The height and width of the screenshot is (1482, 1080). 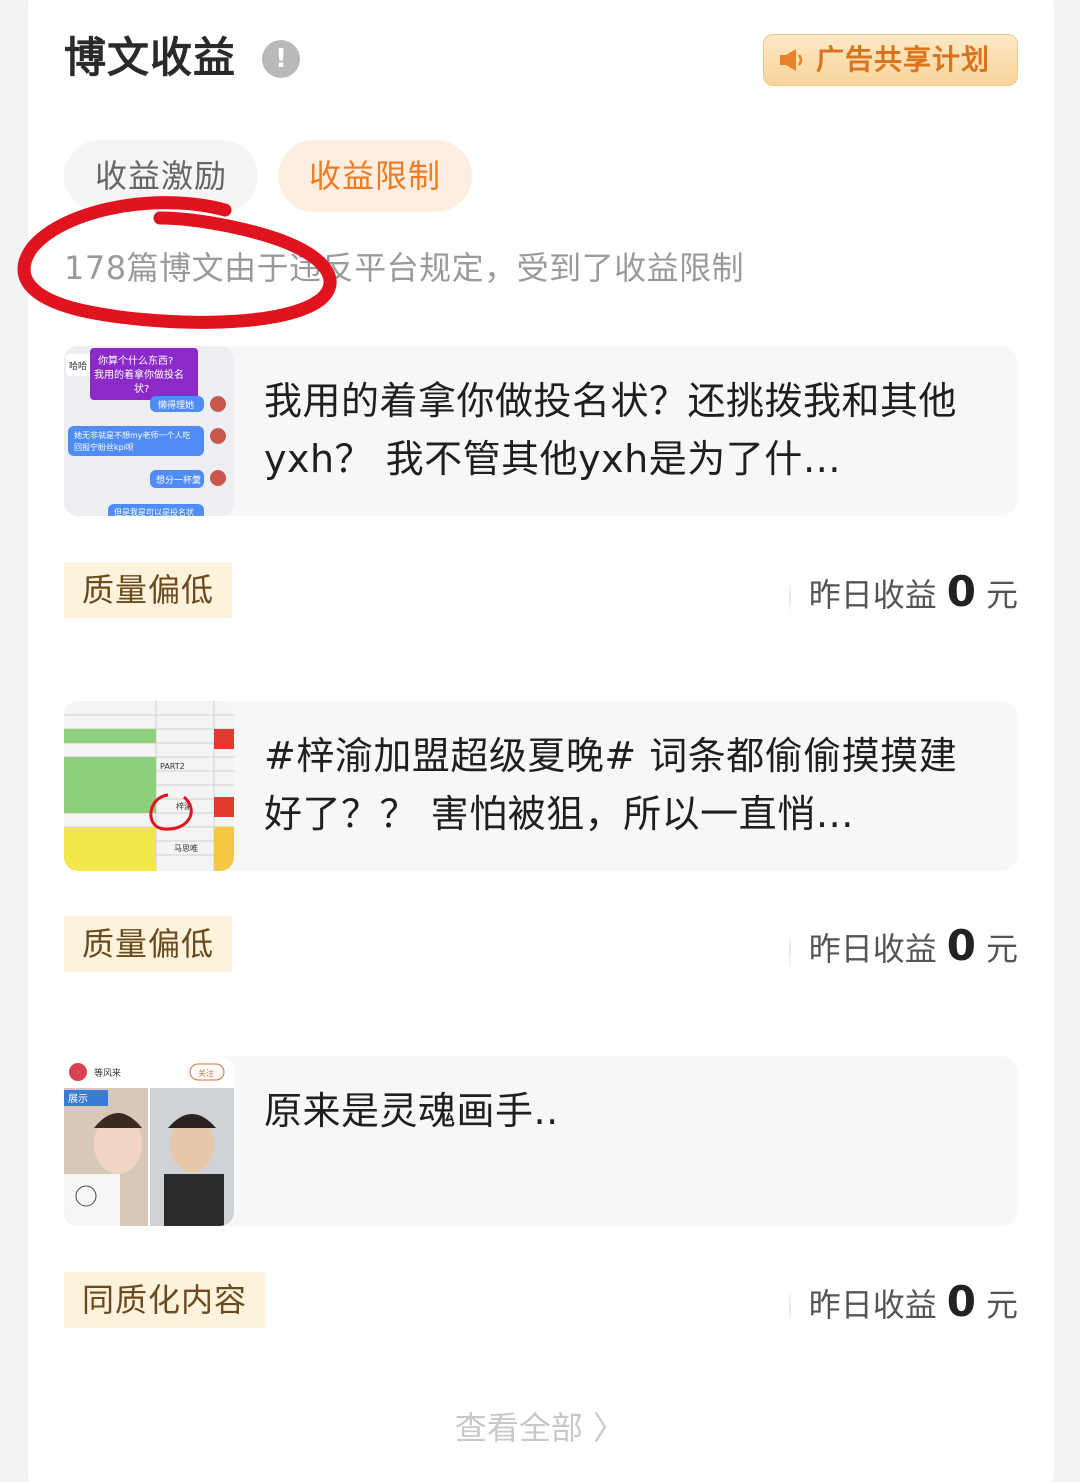 I want to click on svg-text: 回报宁盼丝kpi呗, so click(x=104, y=447).